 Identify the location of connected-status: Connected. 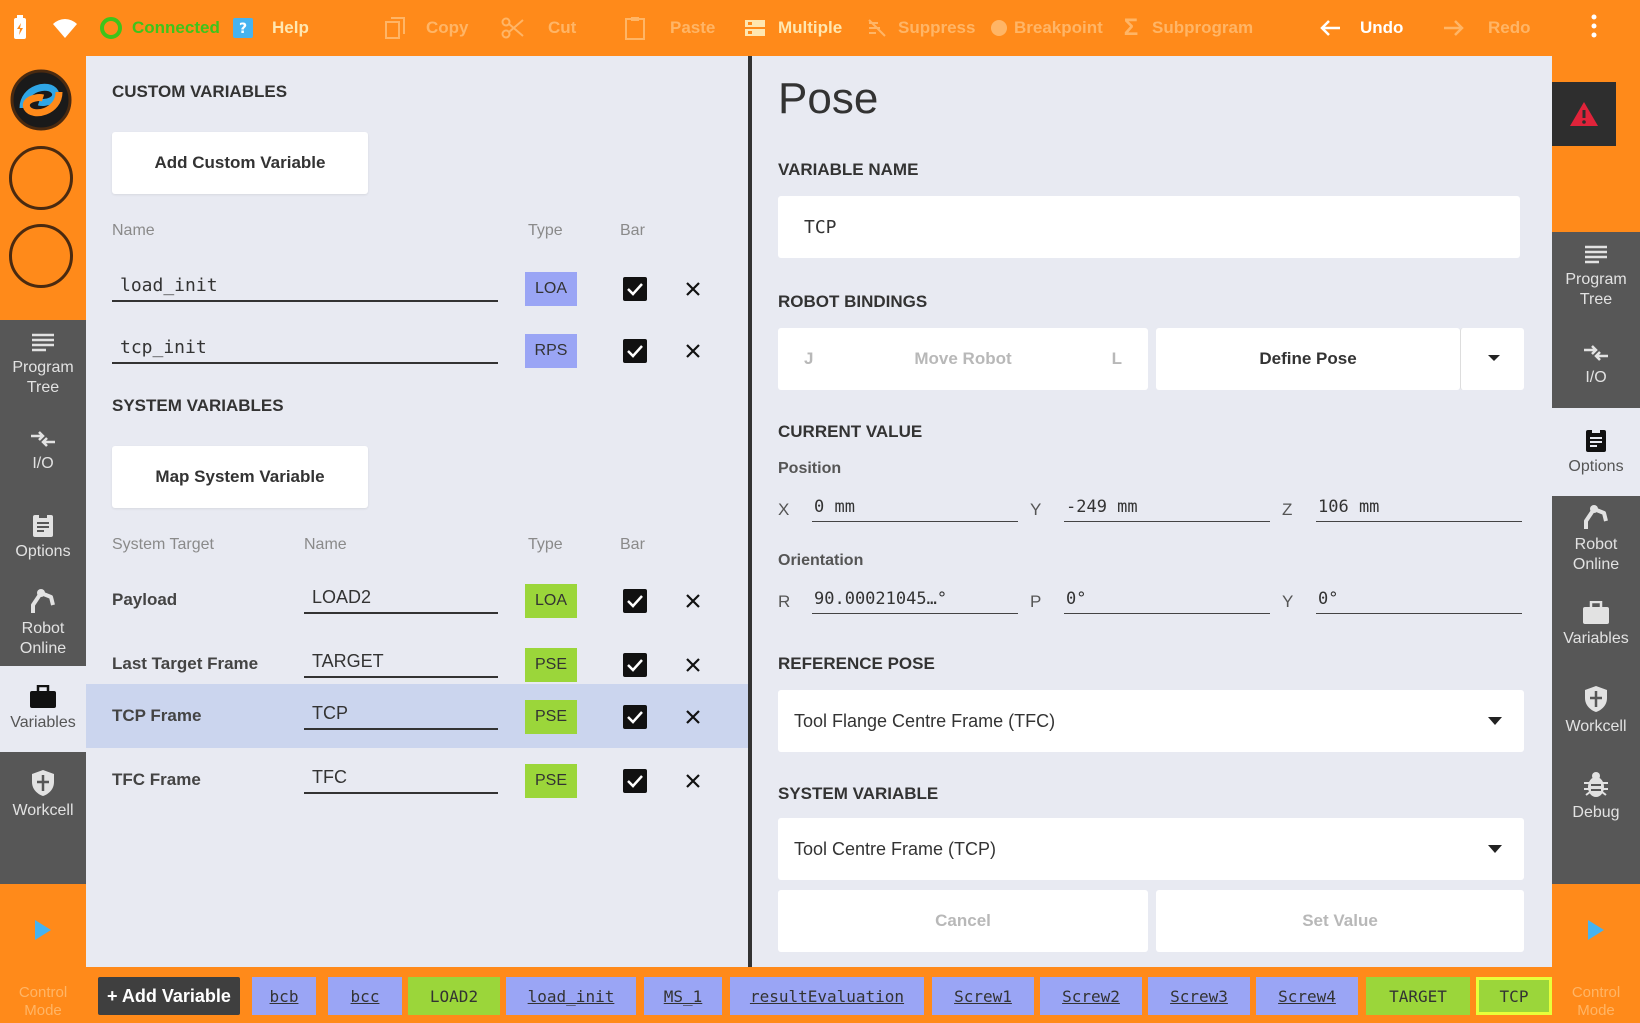
(159, 28).